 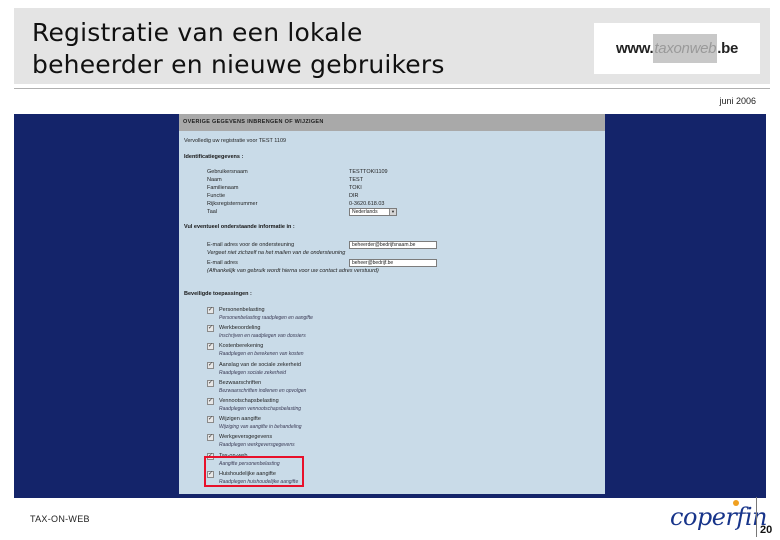 I want to click on app-description: Inschrijven en raadplegen van dossiers, so click(x=262, y=336).